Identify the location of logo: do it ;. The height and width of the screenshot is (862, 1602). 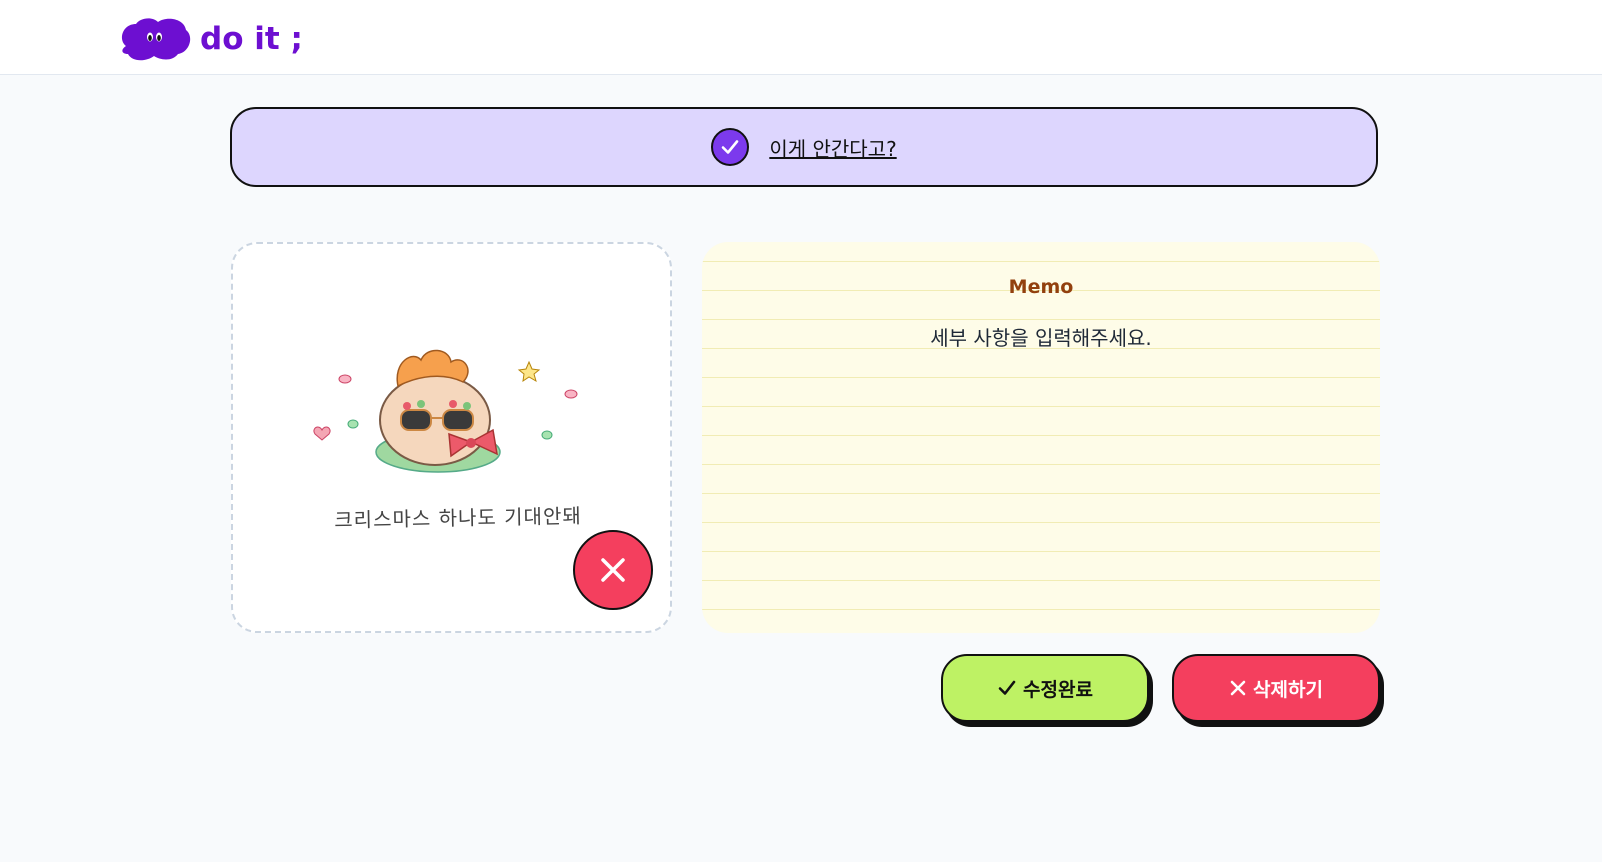
(209, 39).